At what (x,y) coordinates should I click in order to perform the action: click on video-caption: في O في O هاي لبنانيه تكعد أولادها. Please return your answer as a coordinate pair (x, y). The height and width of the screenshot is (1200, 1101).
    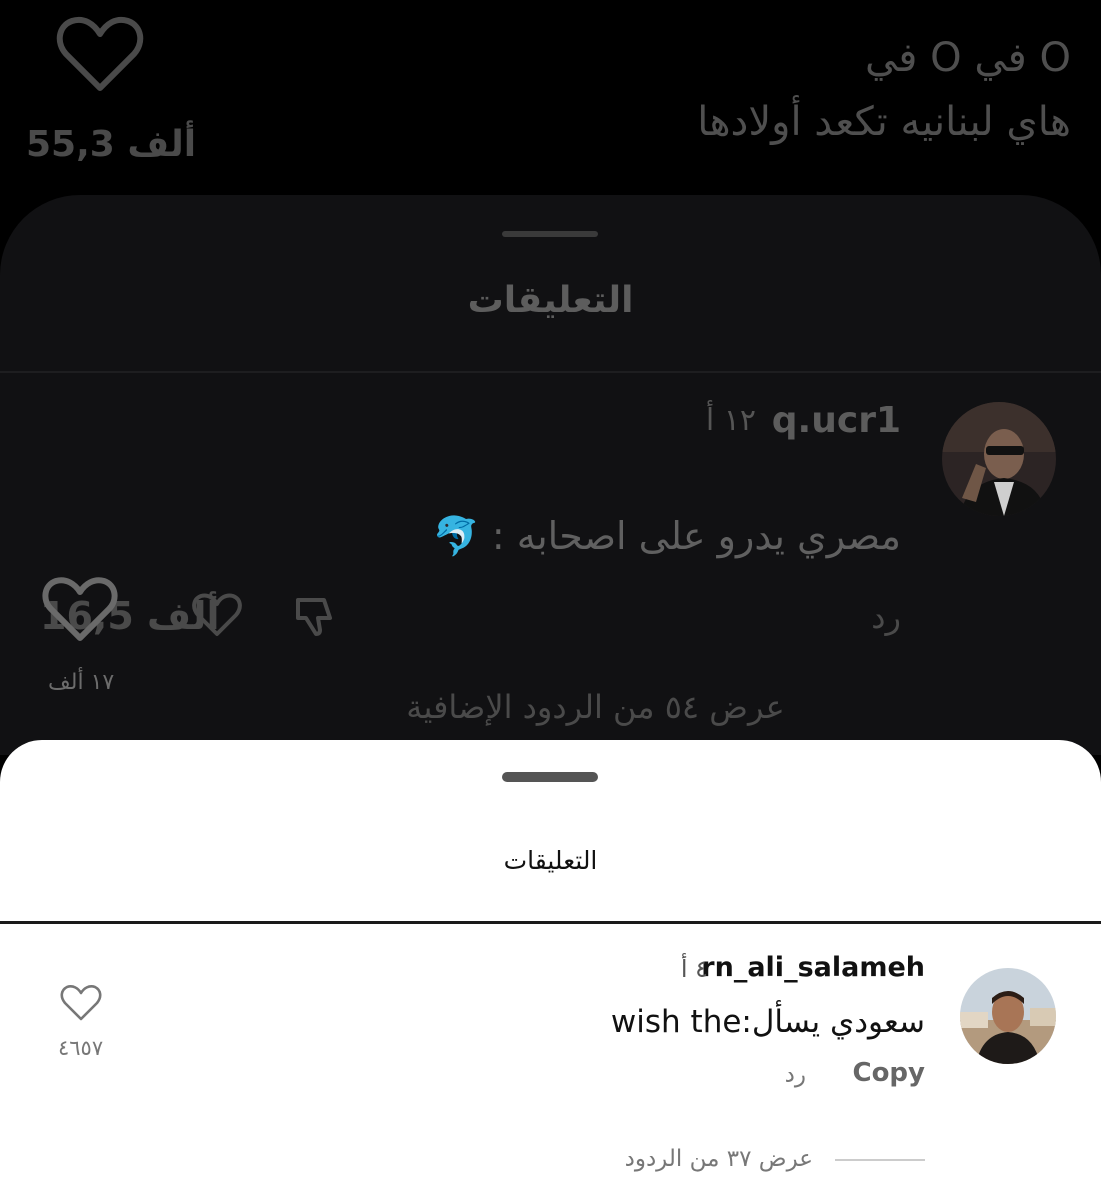
    Looking at the image, I should click on (884, 90).